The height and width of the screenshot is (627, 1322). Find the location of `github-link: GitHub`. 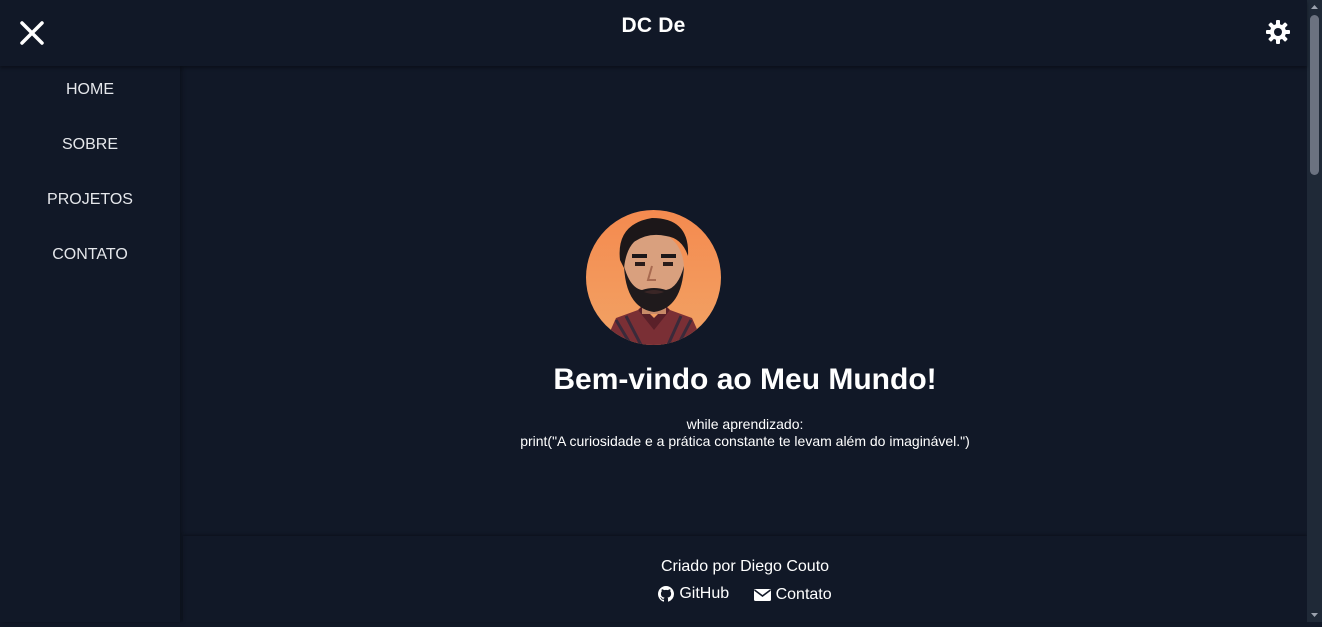

github-link: GitHub is located at coordinates (693, 594).